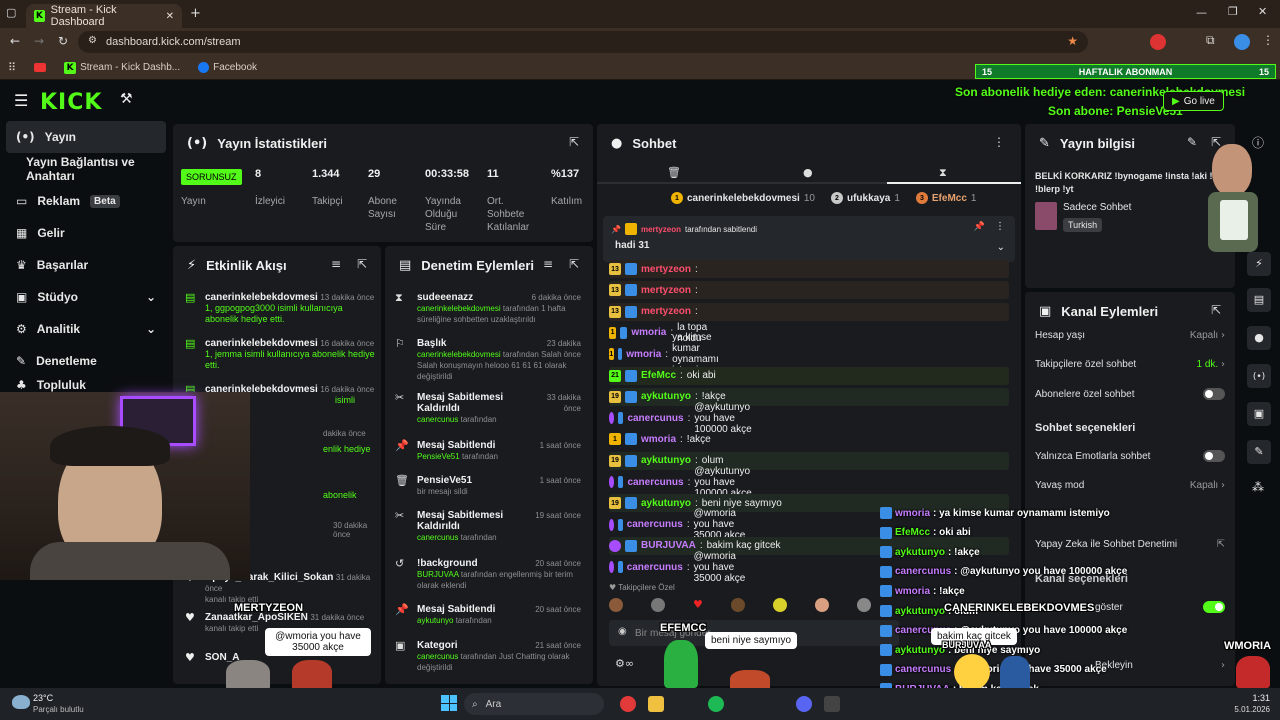 The height and width of the screenshot is (720, 1280). Describe the element at coordinates (86, 329) in the screenshot. I see `sidebar-item-analitik: ⚙ Analitik ⌄` at that location.